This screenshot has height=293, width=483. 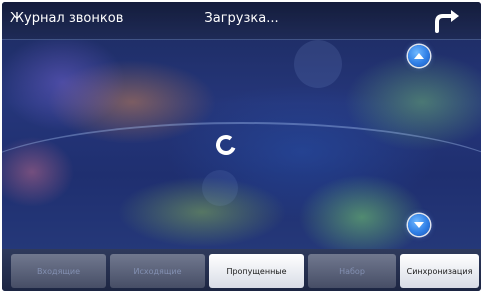 I want to click on scroll-down-button, so click(x=419, y=225).